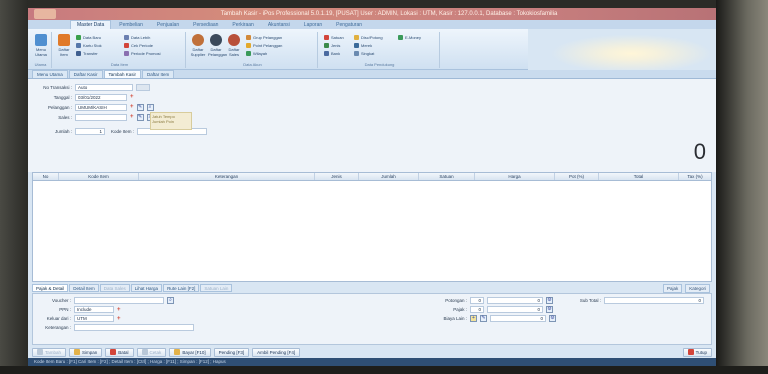 The height and width of the screenshot is (374, 768). What do you see at coordinates (101, 107) in the screenshot?
I see `pelanggan-input: UMUM/KASIH` at bounding box center [101, 107].